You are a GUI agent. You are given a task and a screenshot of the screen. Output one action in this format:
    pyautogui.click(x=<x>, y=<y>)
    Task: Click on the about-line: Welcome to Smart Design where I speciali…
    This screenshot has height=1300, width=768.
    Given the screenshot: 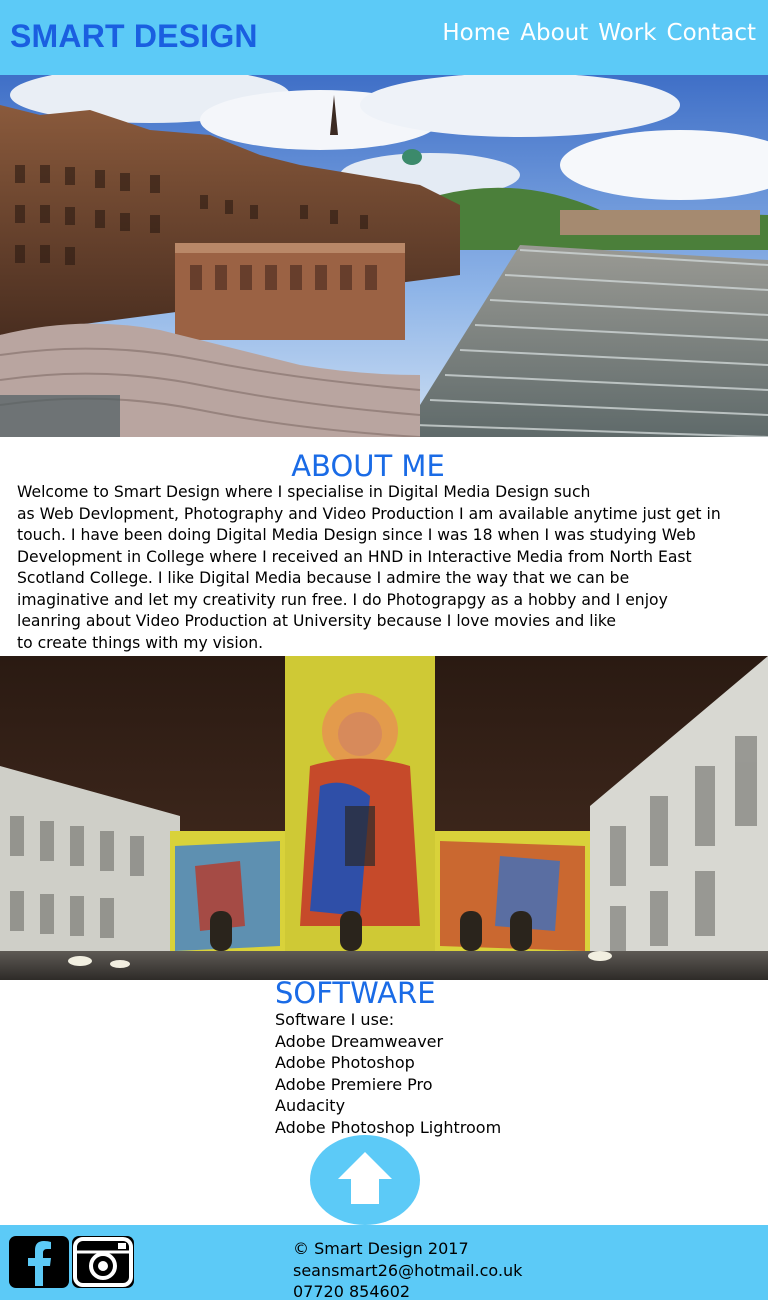 What is the action you would take?
    pyautogui.click(x=304, y=492)
    